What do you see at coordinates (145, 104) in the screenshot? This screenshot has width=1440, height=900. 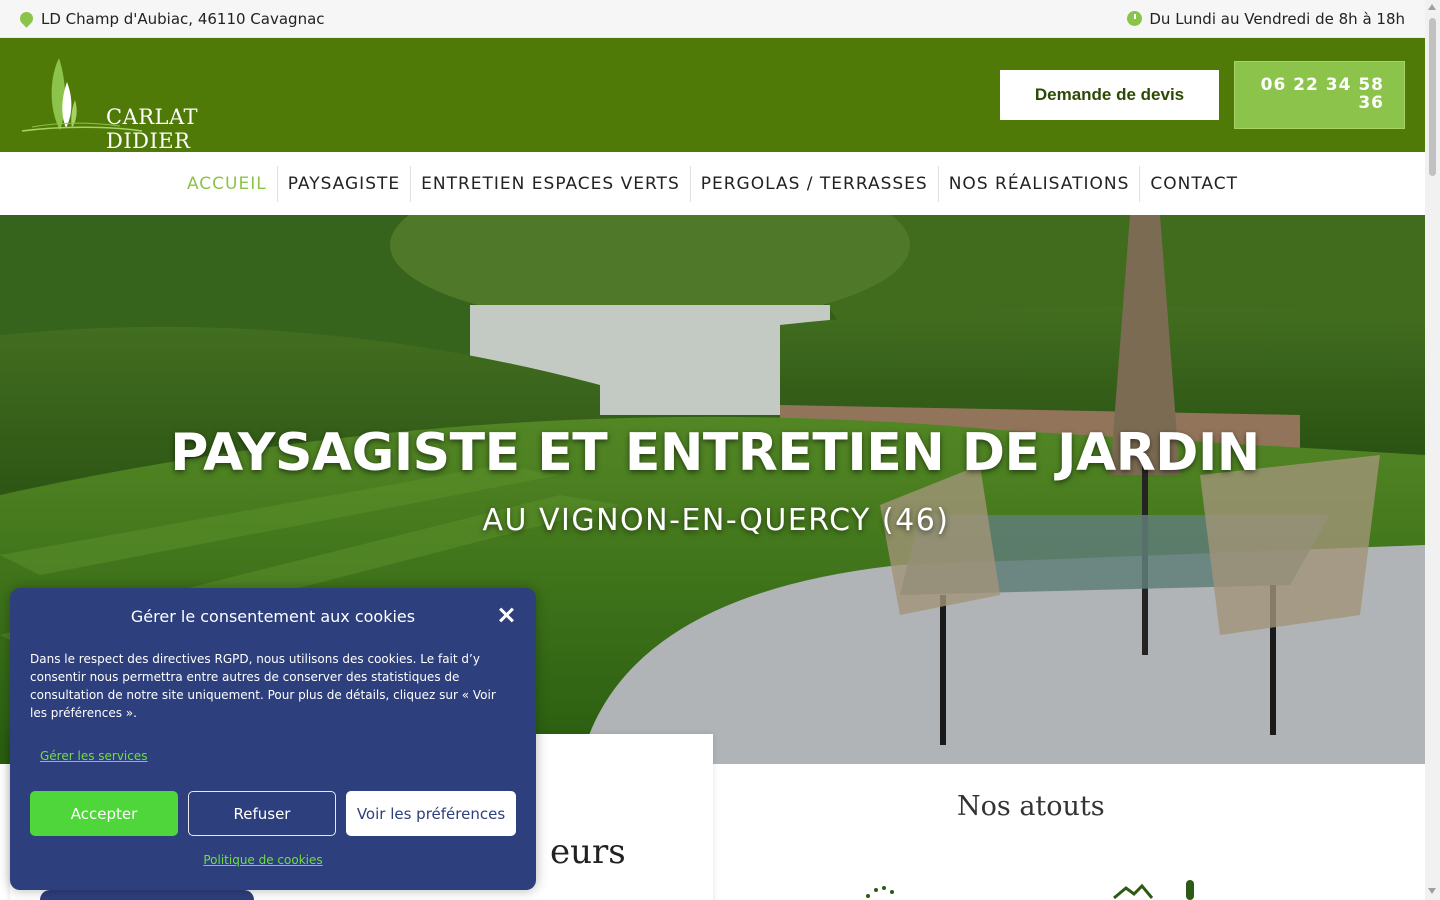 I see `site-logo: CARLAT DIDIER` at bounding box center [145, 104].